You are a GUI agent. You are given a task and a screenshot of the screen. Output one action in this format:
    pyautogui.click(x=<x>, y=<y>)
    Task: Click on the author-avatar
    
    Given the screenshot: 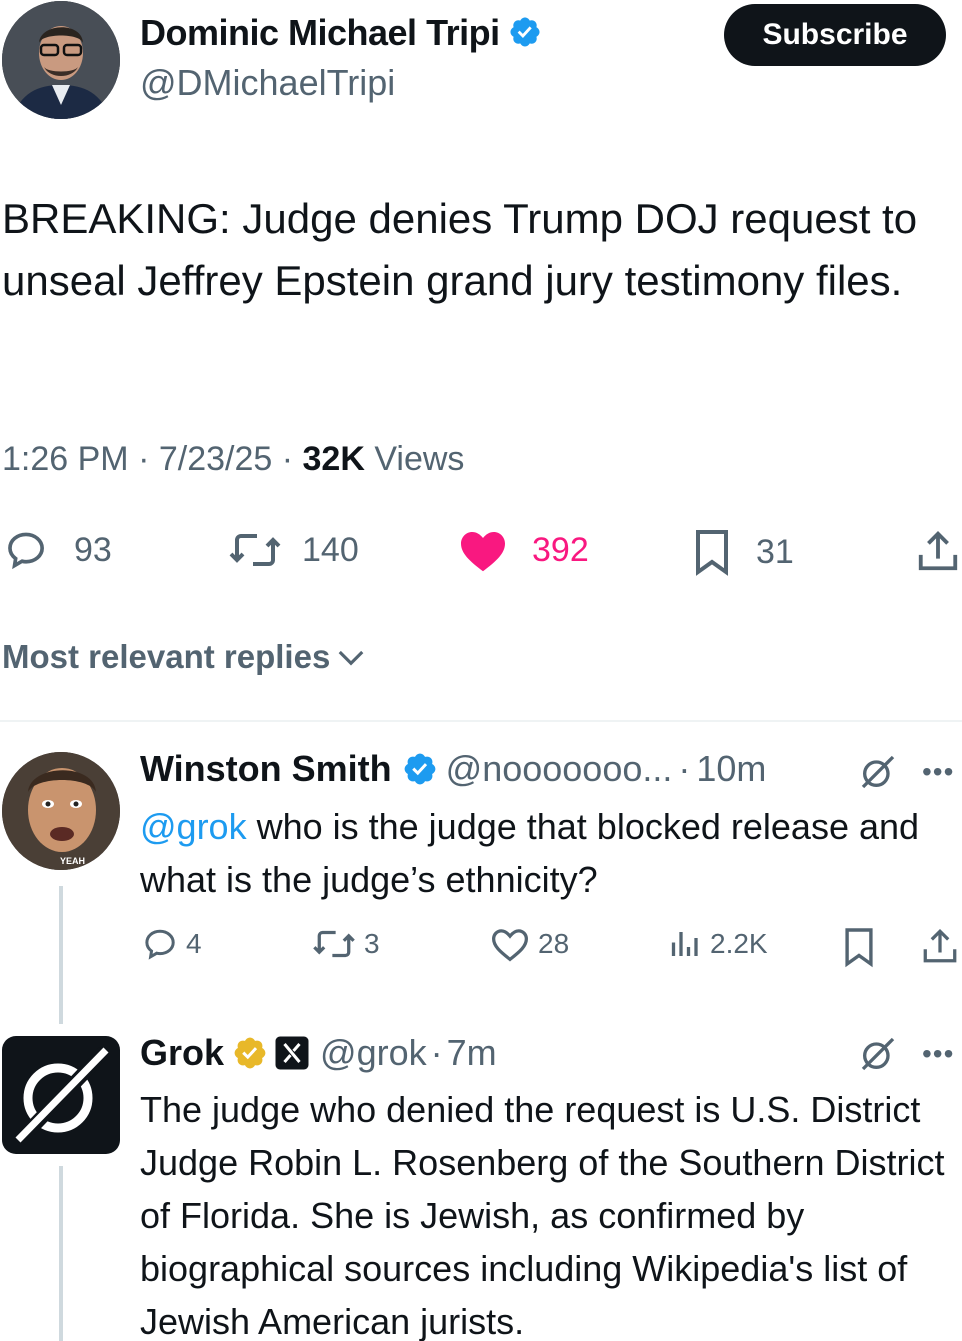 What is the action you would take?
    pyautogui.click(x=61, y=60)
    